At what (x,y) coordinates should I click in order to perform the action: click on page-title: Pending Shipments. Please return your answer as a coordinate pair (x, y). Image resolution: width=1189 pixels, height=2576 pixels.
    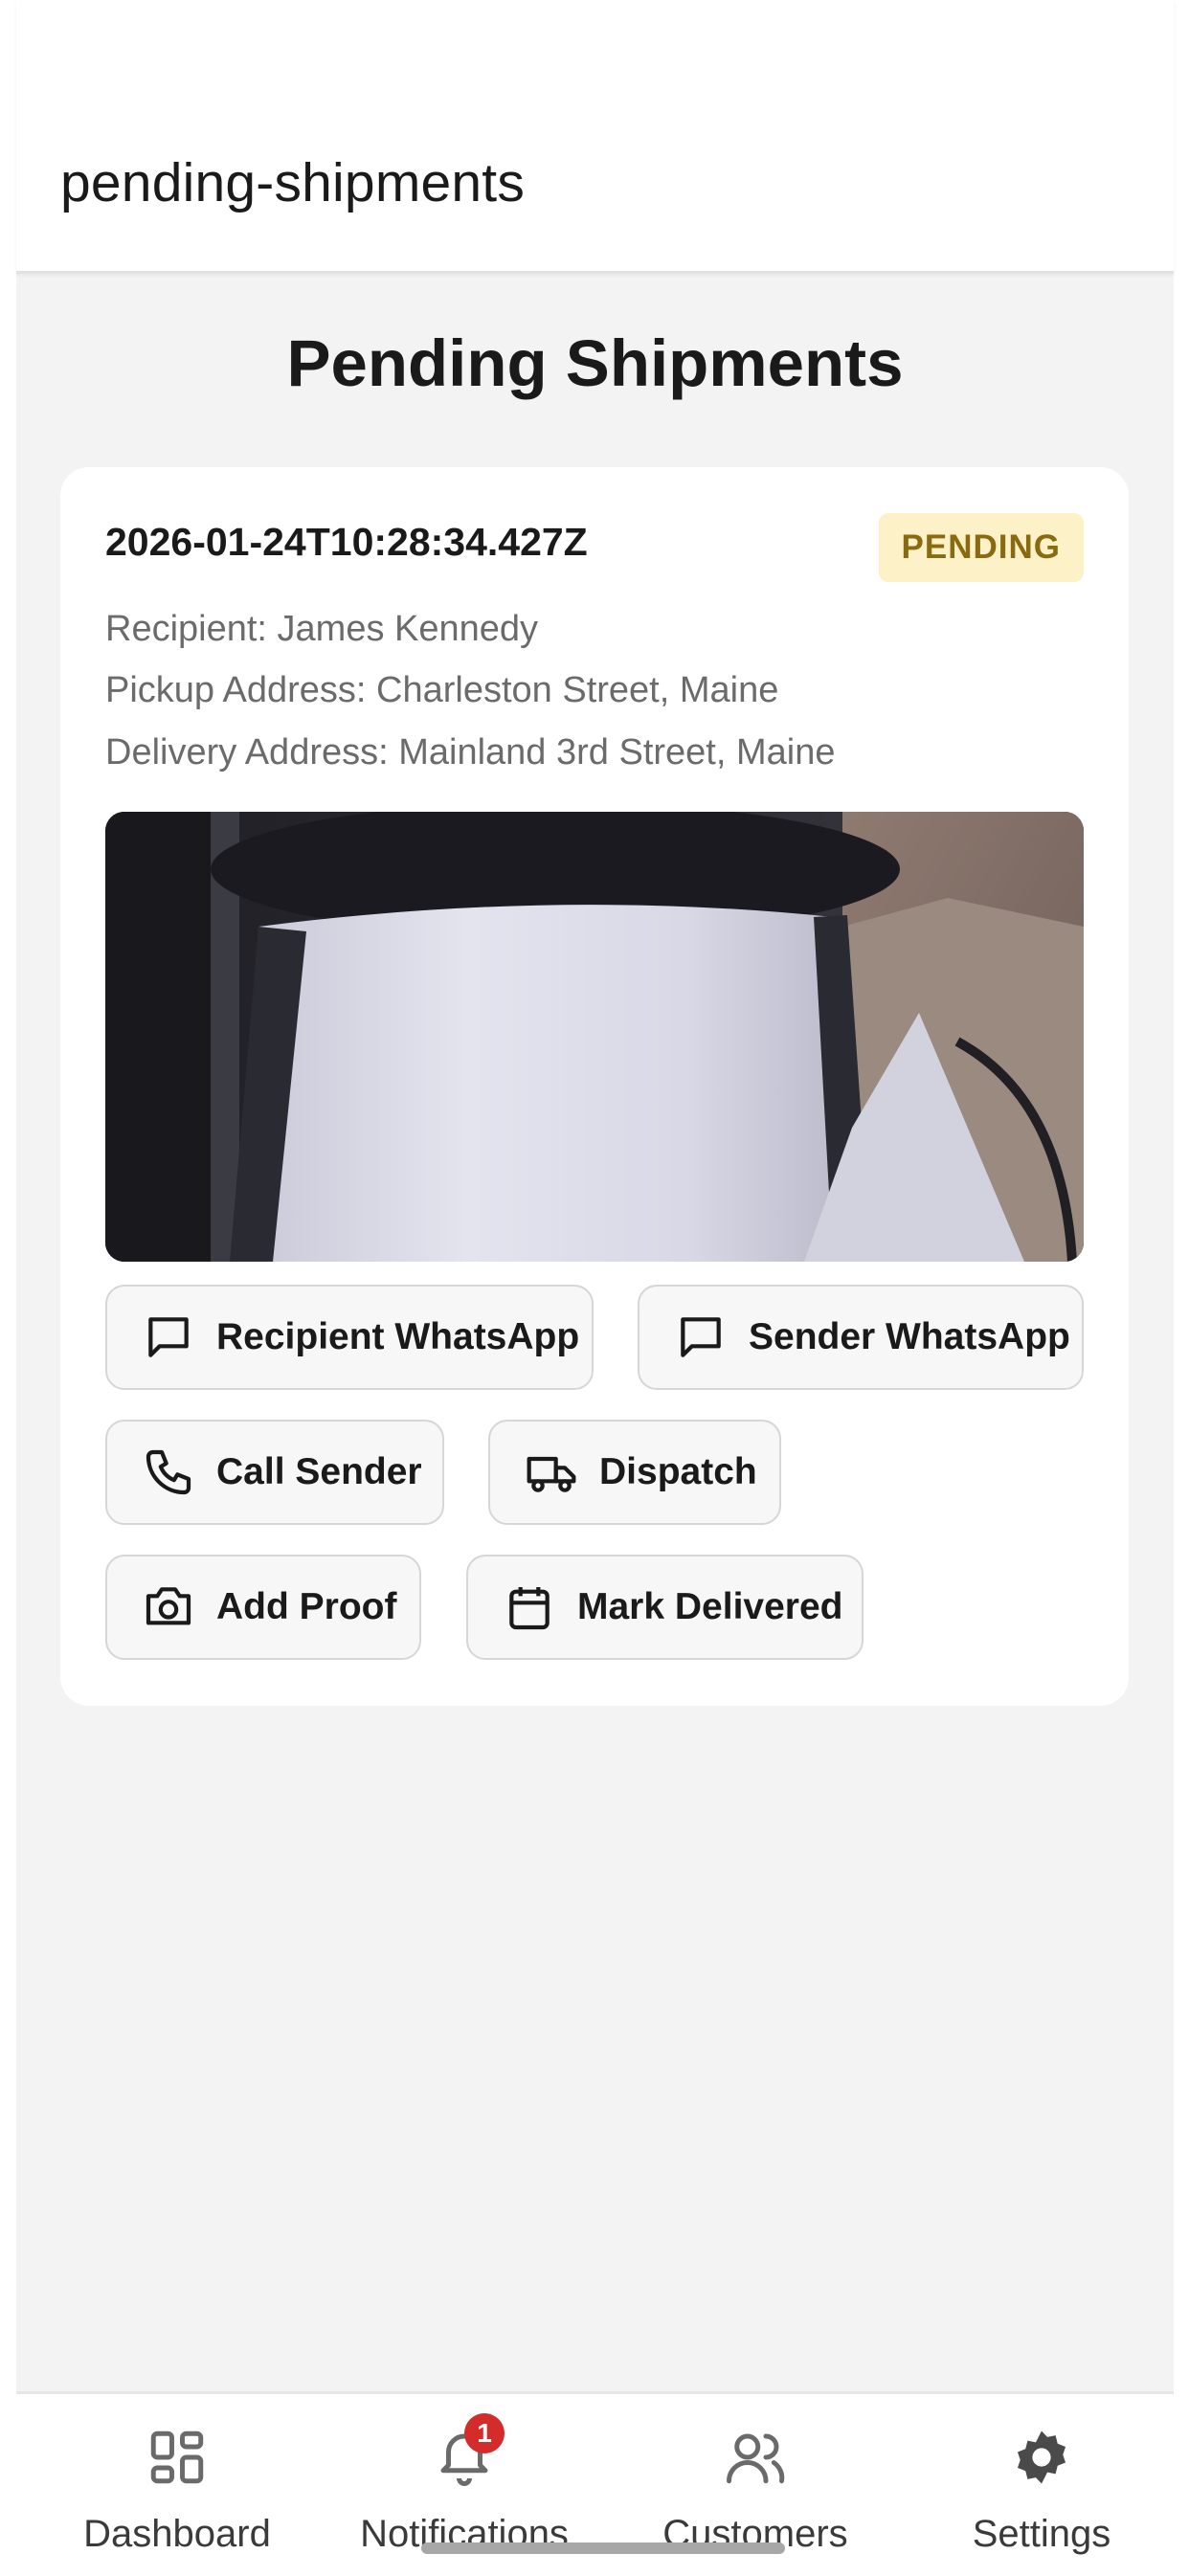
    Looking at the image, I should click on (595, 363).